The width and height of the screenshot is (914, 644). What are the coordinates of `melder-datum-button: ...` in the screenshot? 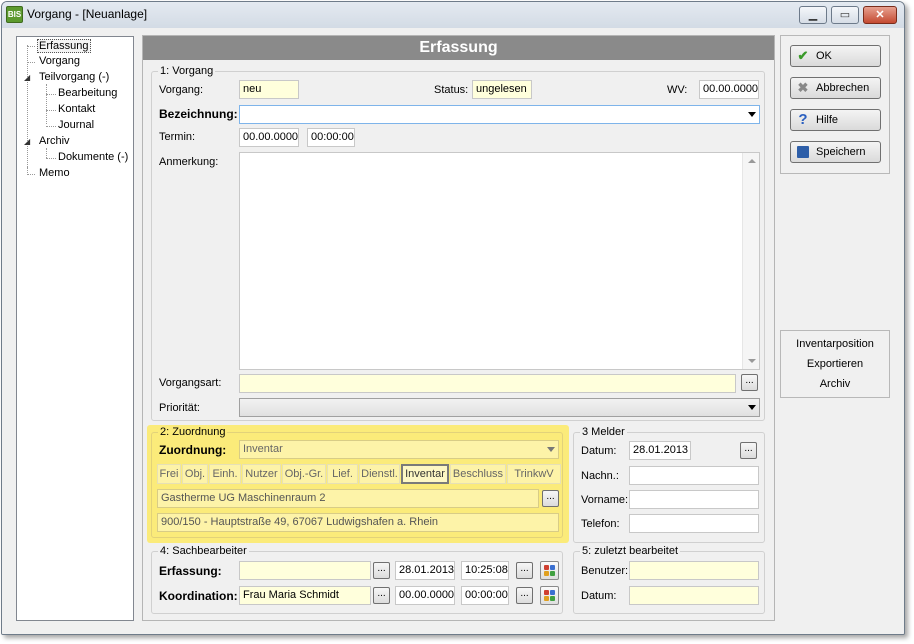 It's located at (748, 450).